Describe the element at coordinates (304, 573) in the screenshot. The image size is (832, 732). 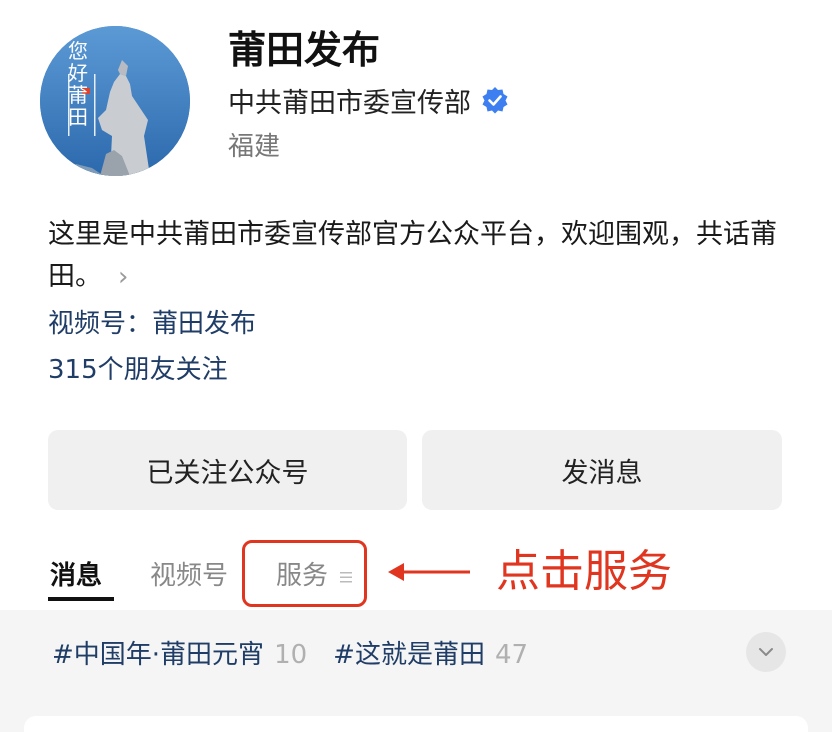
I see `services-highlight-box` at that location.